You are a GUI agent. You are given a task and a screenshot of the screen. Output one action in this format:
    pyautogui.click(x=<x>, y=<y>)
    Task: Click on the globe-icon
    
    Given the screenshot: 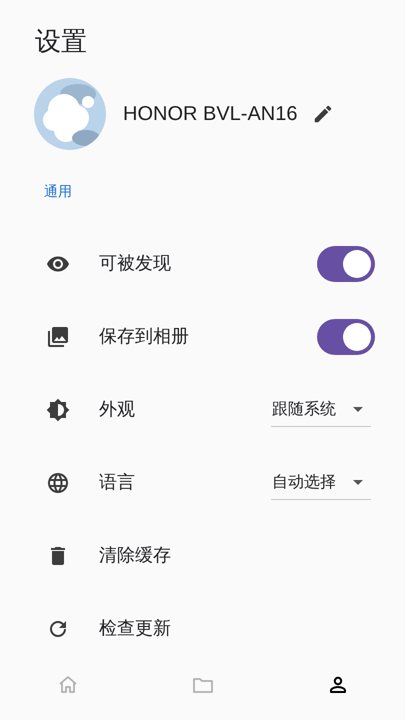 What is the action you would take?
    pyautogui.click(x=58, y=482)
    